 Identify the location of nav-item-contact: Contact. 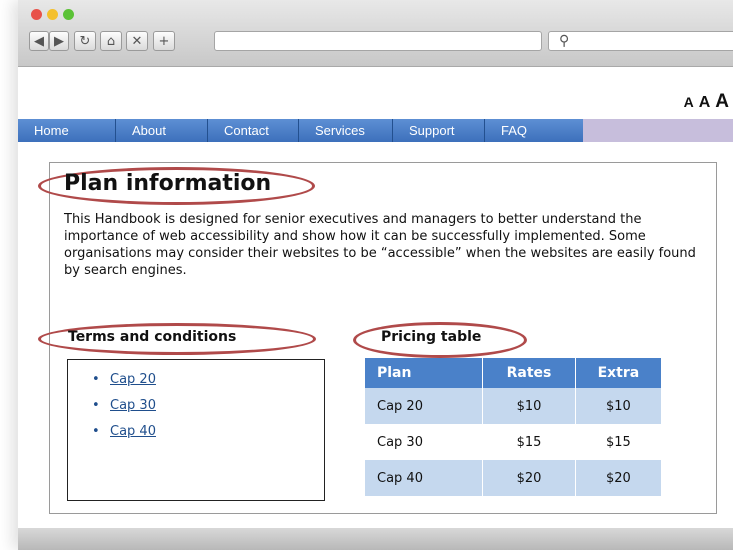
(253, 130).